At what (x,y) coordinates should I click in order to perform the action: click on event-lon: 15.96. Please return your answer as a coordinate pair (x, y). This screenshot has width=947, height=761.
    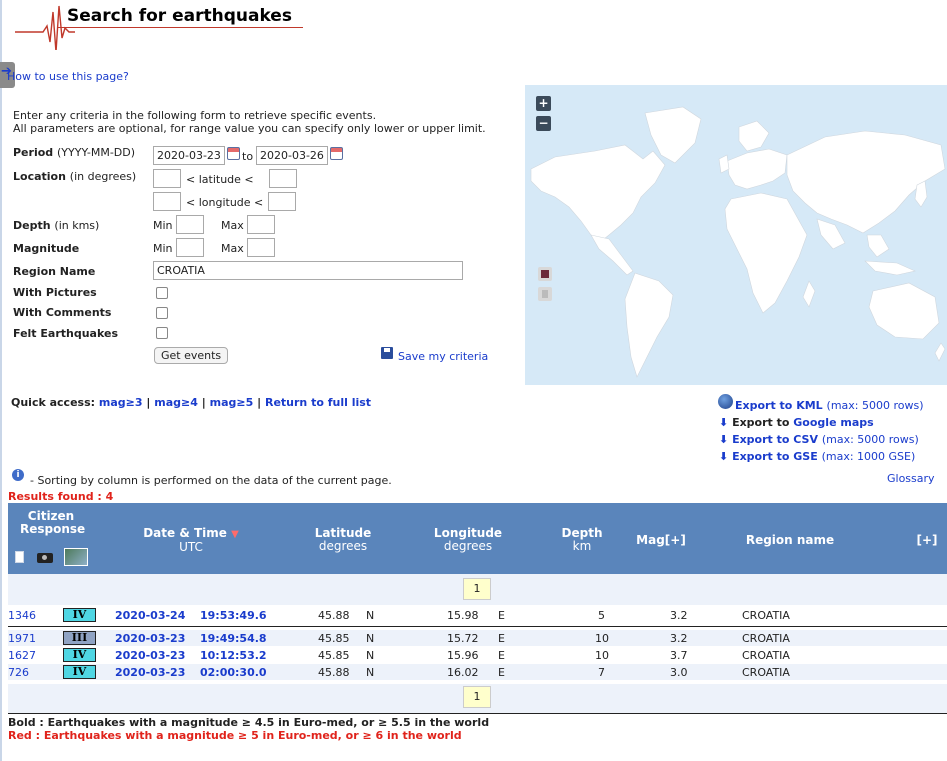
    Looking at the image, I should click on (463, 655).